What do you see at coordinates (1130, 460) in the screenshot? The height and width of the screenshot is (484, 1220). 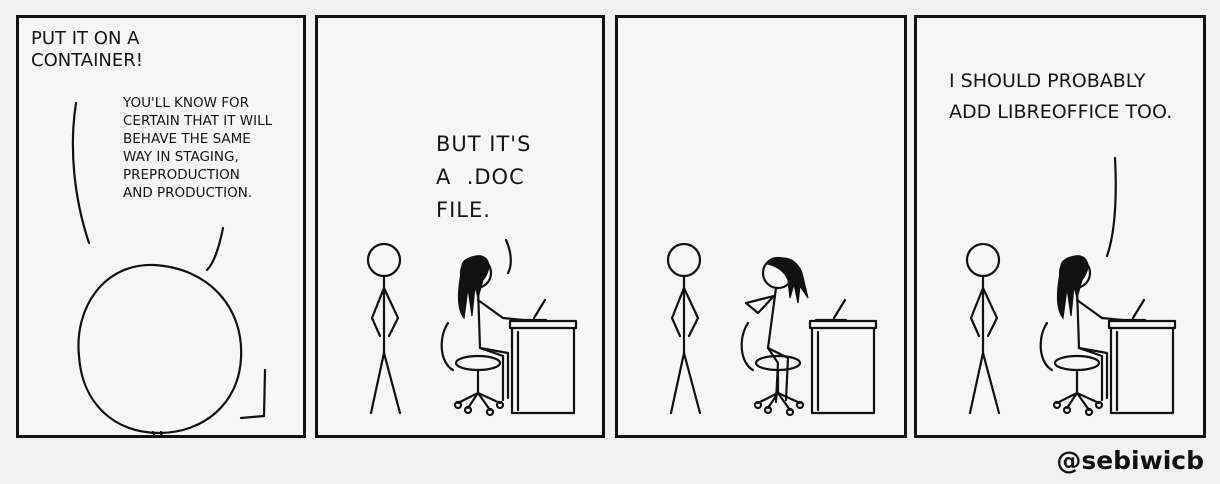 I see `author-credit: @sebiwicb` at bounding box center [1130, 460].